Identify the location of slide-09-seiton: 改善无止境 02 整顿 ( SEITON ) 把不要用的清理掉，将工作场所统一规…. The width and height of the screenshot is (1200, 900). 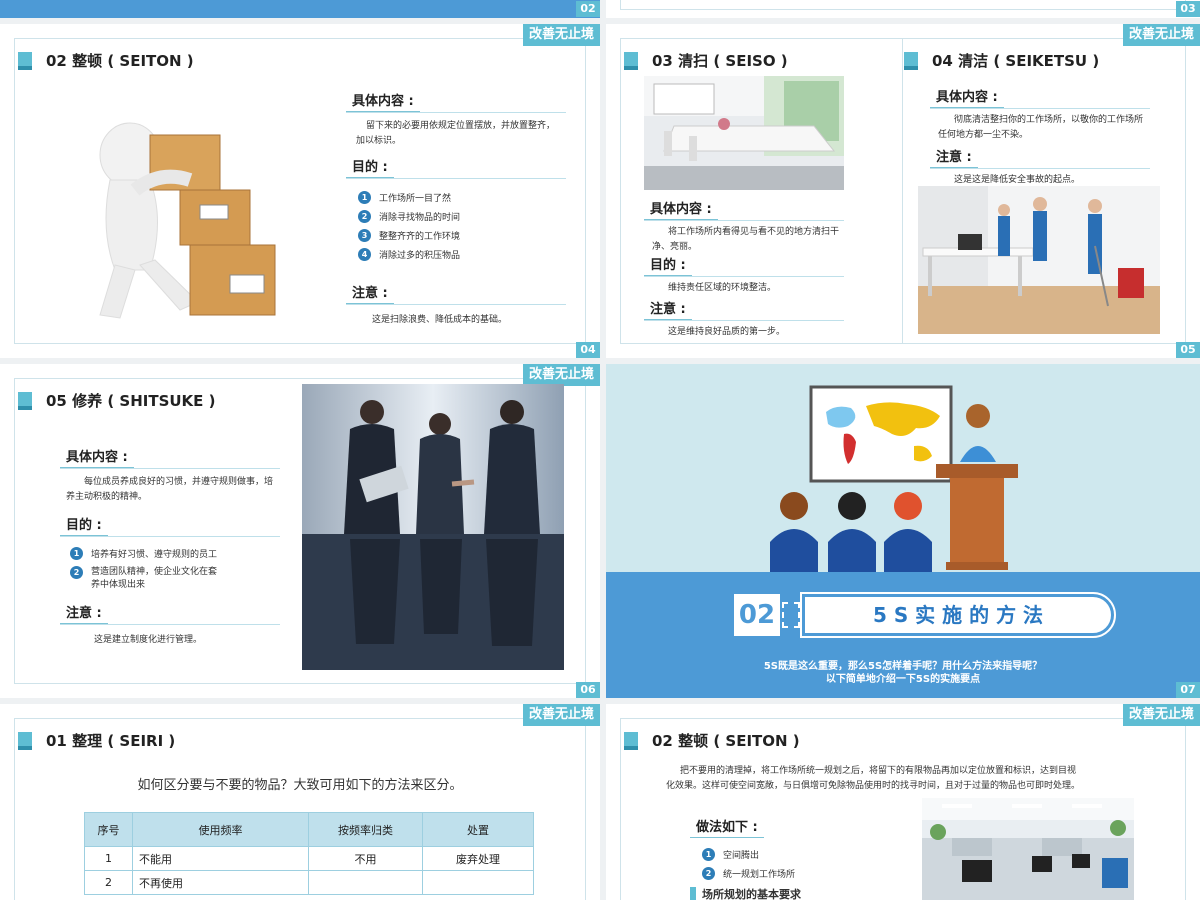
(903, 802).